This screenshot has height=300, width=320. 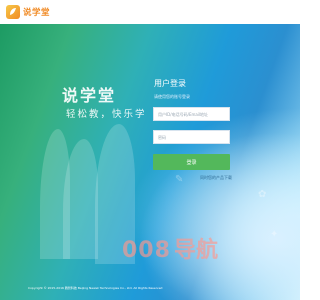 What do you see at coordinates (195, 250) in the screenshot?
I see `watermark-text: 导航` at bounding box center [195, 250].